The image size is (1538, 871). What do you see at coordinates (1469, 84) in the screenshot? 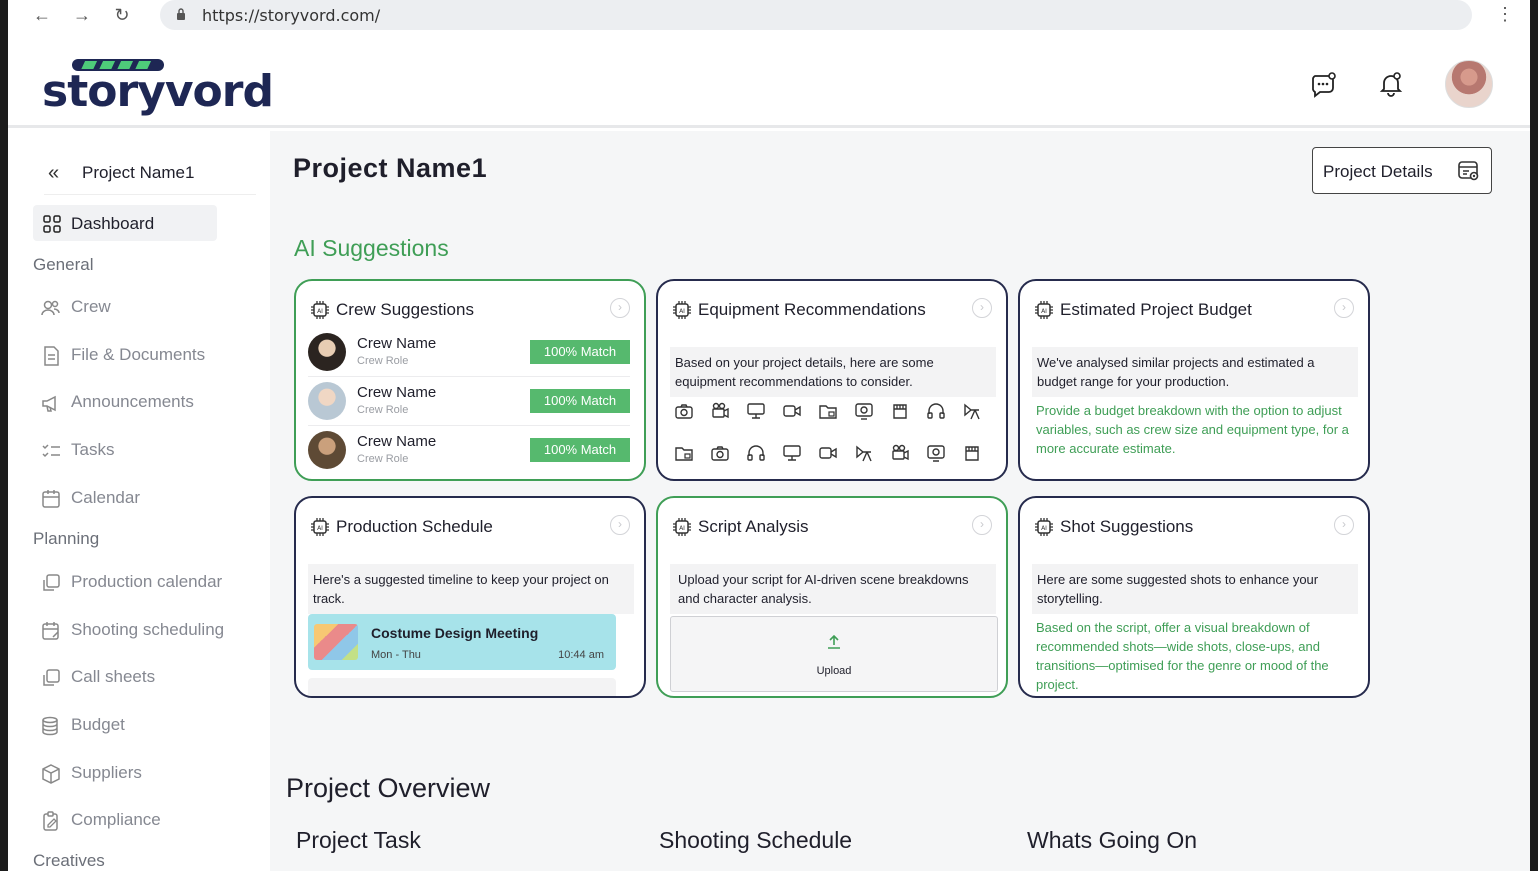
I see `user-avatar` at bounding box center [1469, 84].